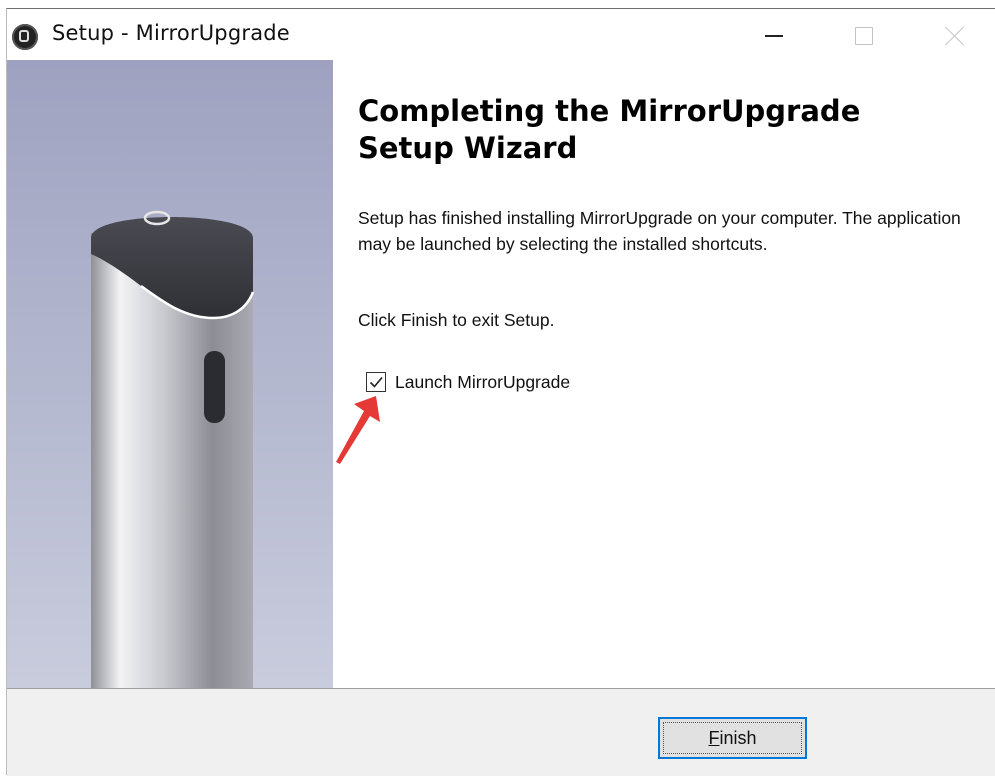 This screenshot has width=995, height=776. Describe the element at coordinates (173, 449) in the screenshot. I see `device-illustration` at that location.